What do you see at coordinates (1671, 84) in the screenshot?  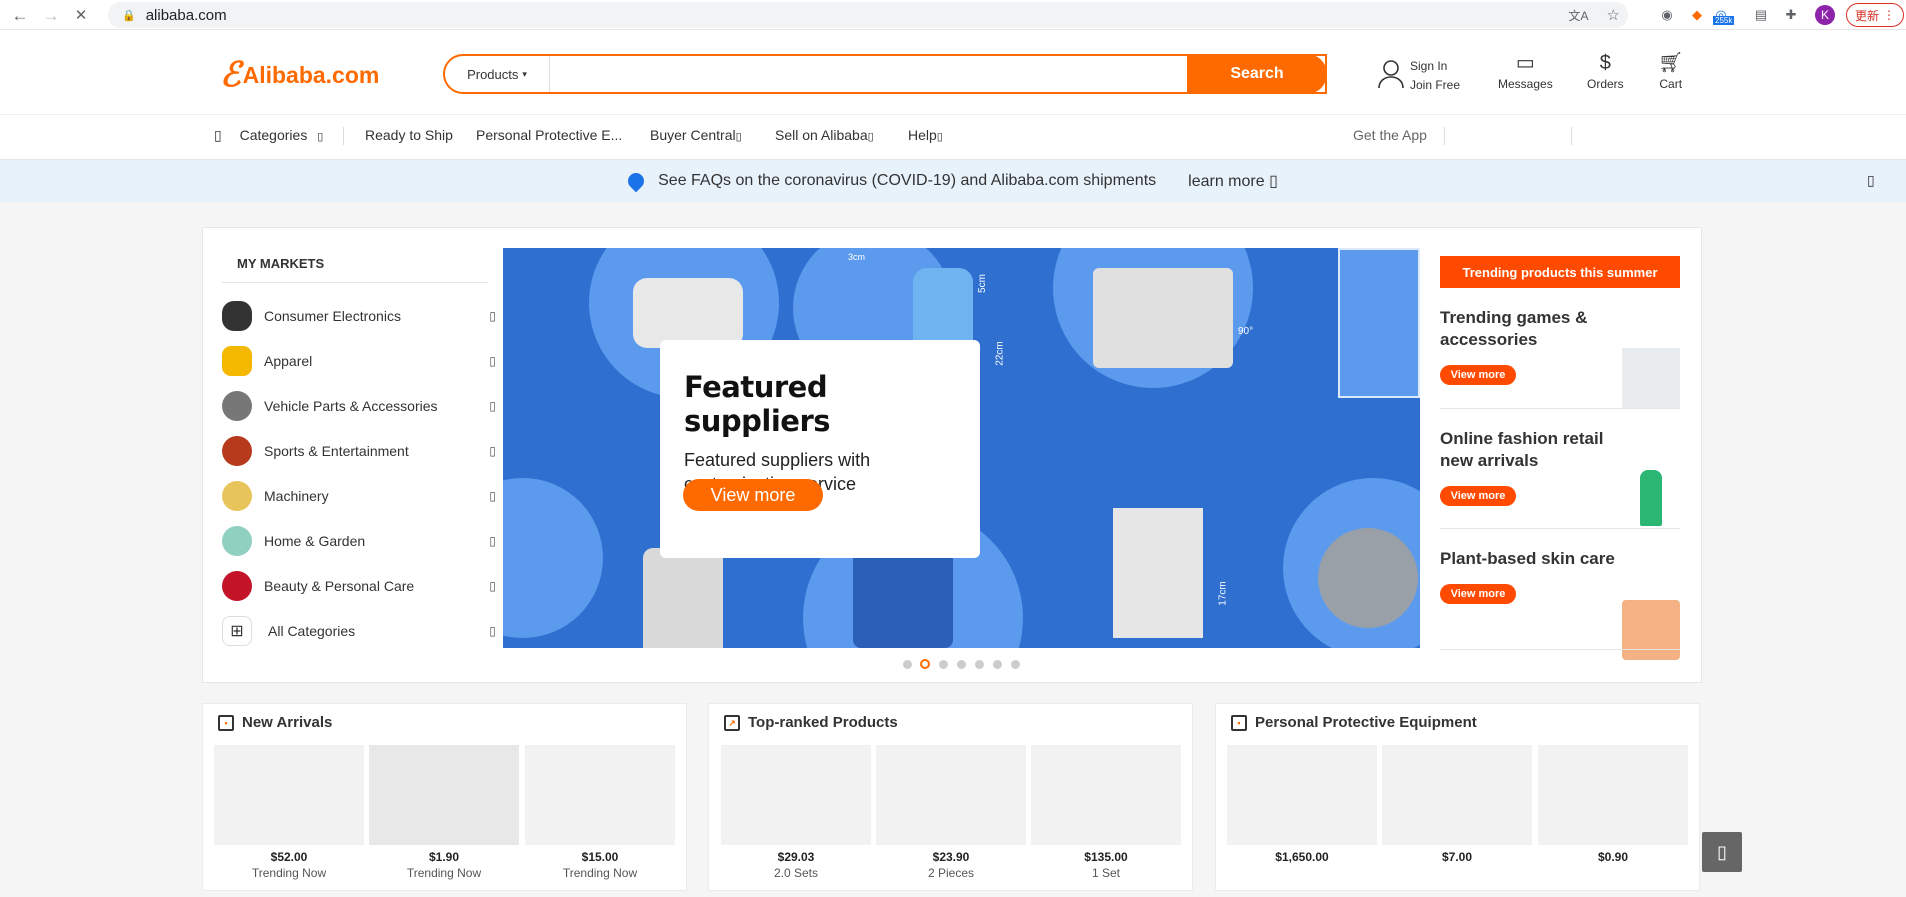 I see `cart-label: Cart` at bounding box center [1671, 84].